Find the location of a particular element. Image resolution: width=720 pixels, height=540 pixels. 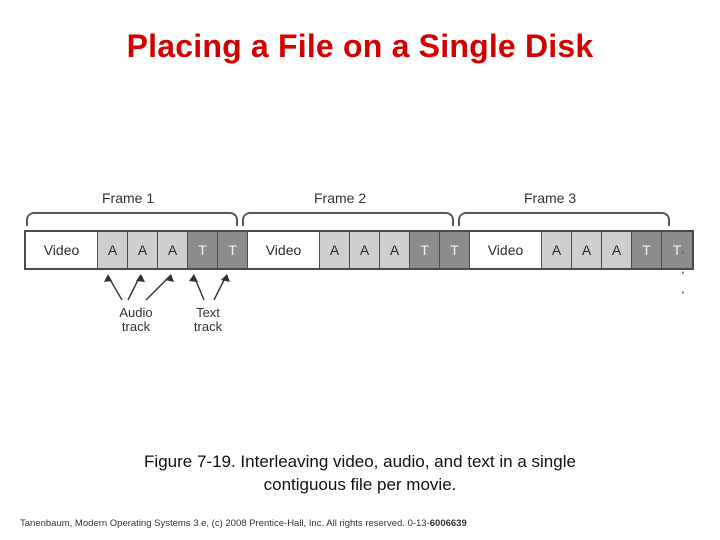

callout-arrows is located at coordinates (360, 290).